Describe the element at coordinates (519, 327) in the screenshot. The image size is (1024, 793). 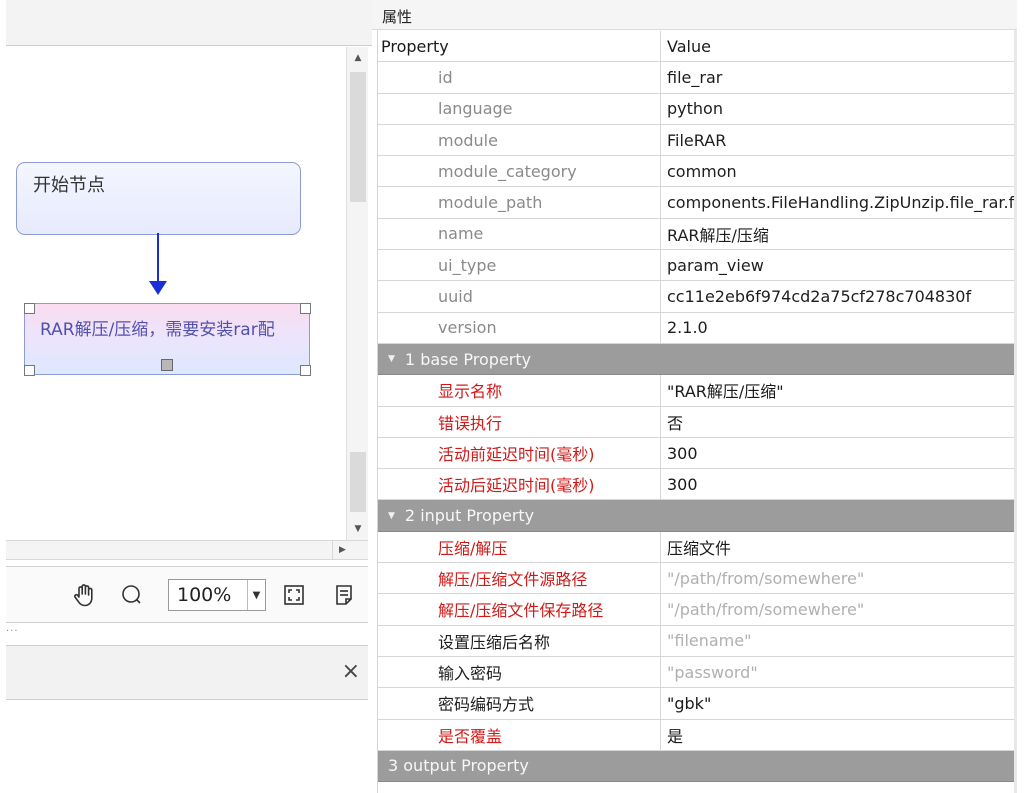
I see `property-key: version` at that location.